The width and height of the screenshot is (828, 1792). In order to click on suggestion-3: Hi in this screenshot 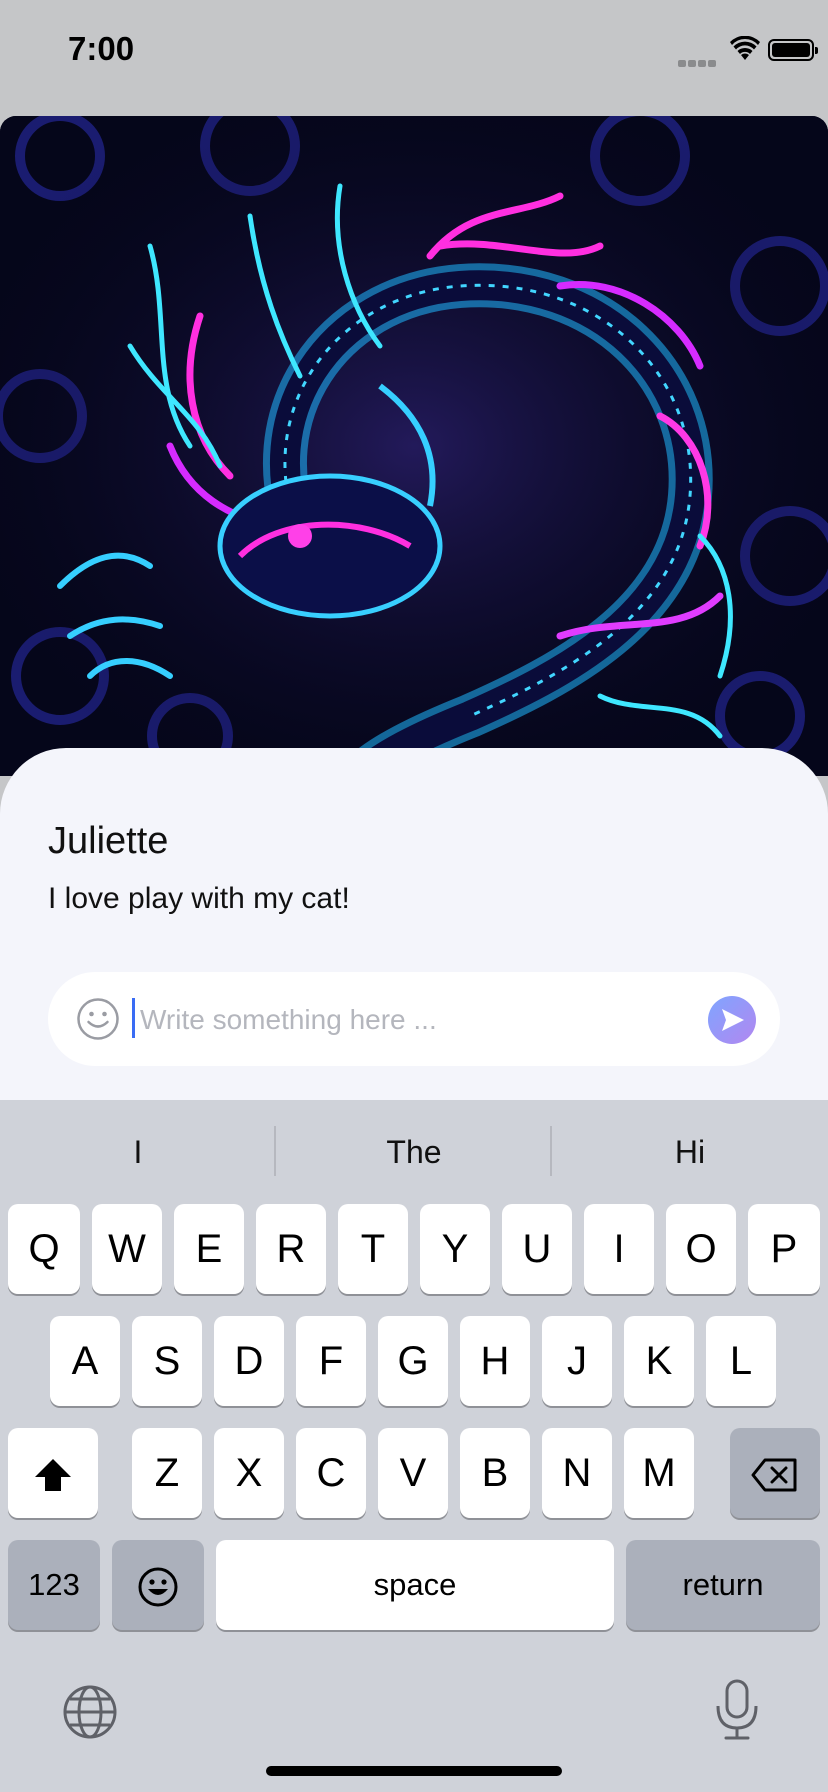, I will do `click(690, 1152)`.